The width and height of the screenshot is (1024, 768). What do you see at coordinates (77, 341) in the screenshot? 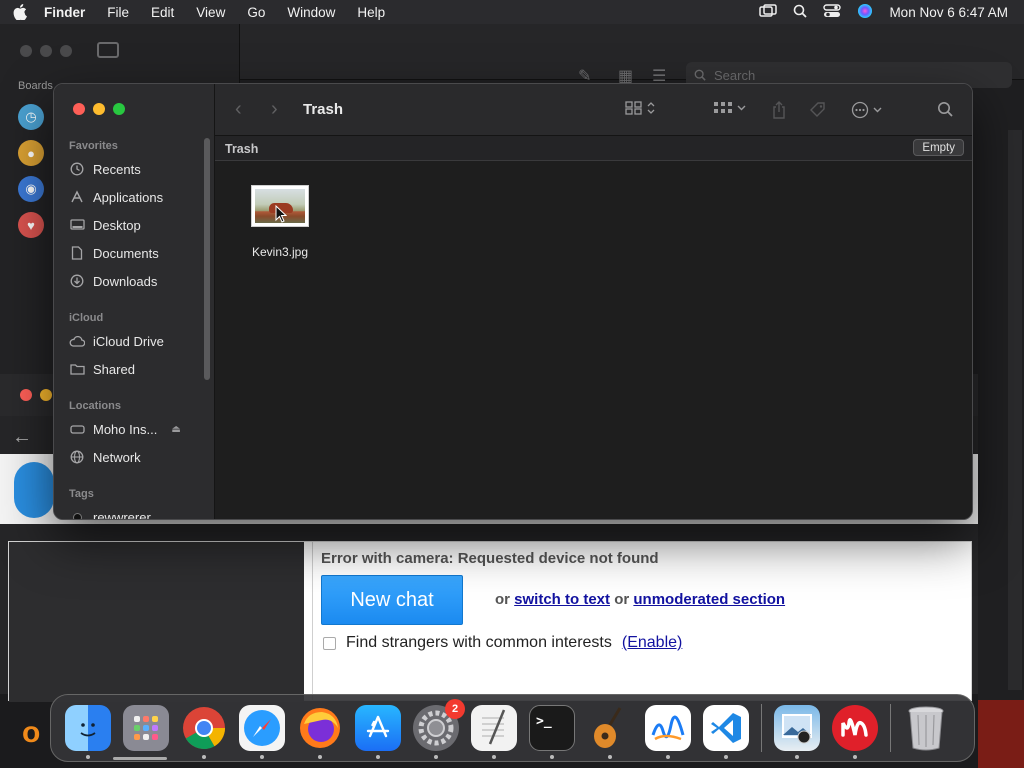
I see `cloud-icon` at bounding box center [77, 341].